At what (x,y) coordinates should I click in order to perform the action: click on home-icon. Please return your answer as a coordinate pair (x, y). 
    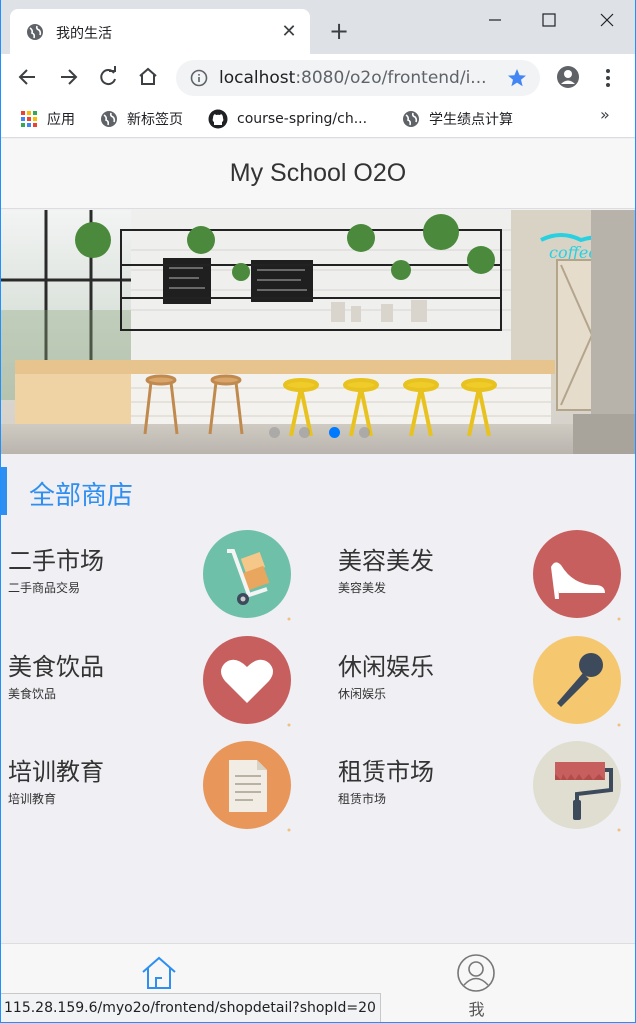
    Looking at the image, I should click on (159, 972).